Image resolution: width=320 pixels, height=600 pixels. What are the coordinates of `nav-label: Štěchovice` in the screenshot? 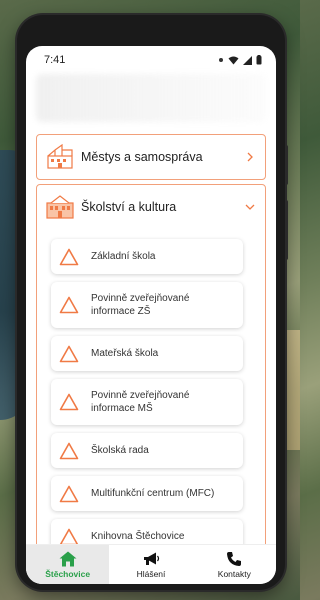 It's located at (68, 573).